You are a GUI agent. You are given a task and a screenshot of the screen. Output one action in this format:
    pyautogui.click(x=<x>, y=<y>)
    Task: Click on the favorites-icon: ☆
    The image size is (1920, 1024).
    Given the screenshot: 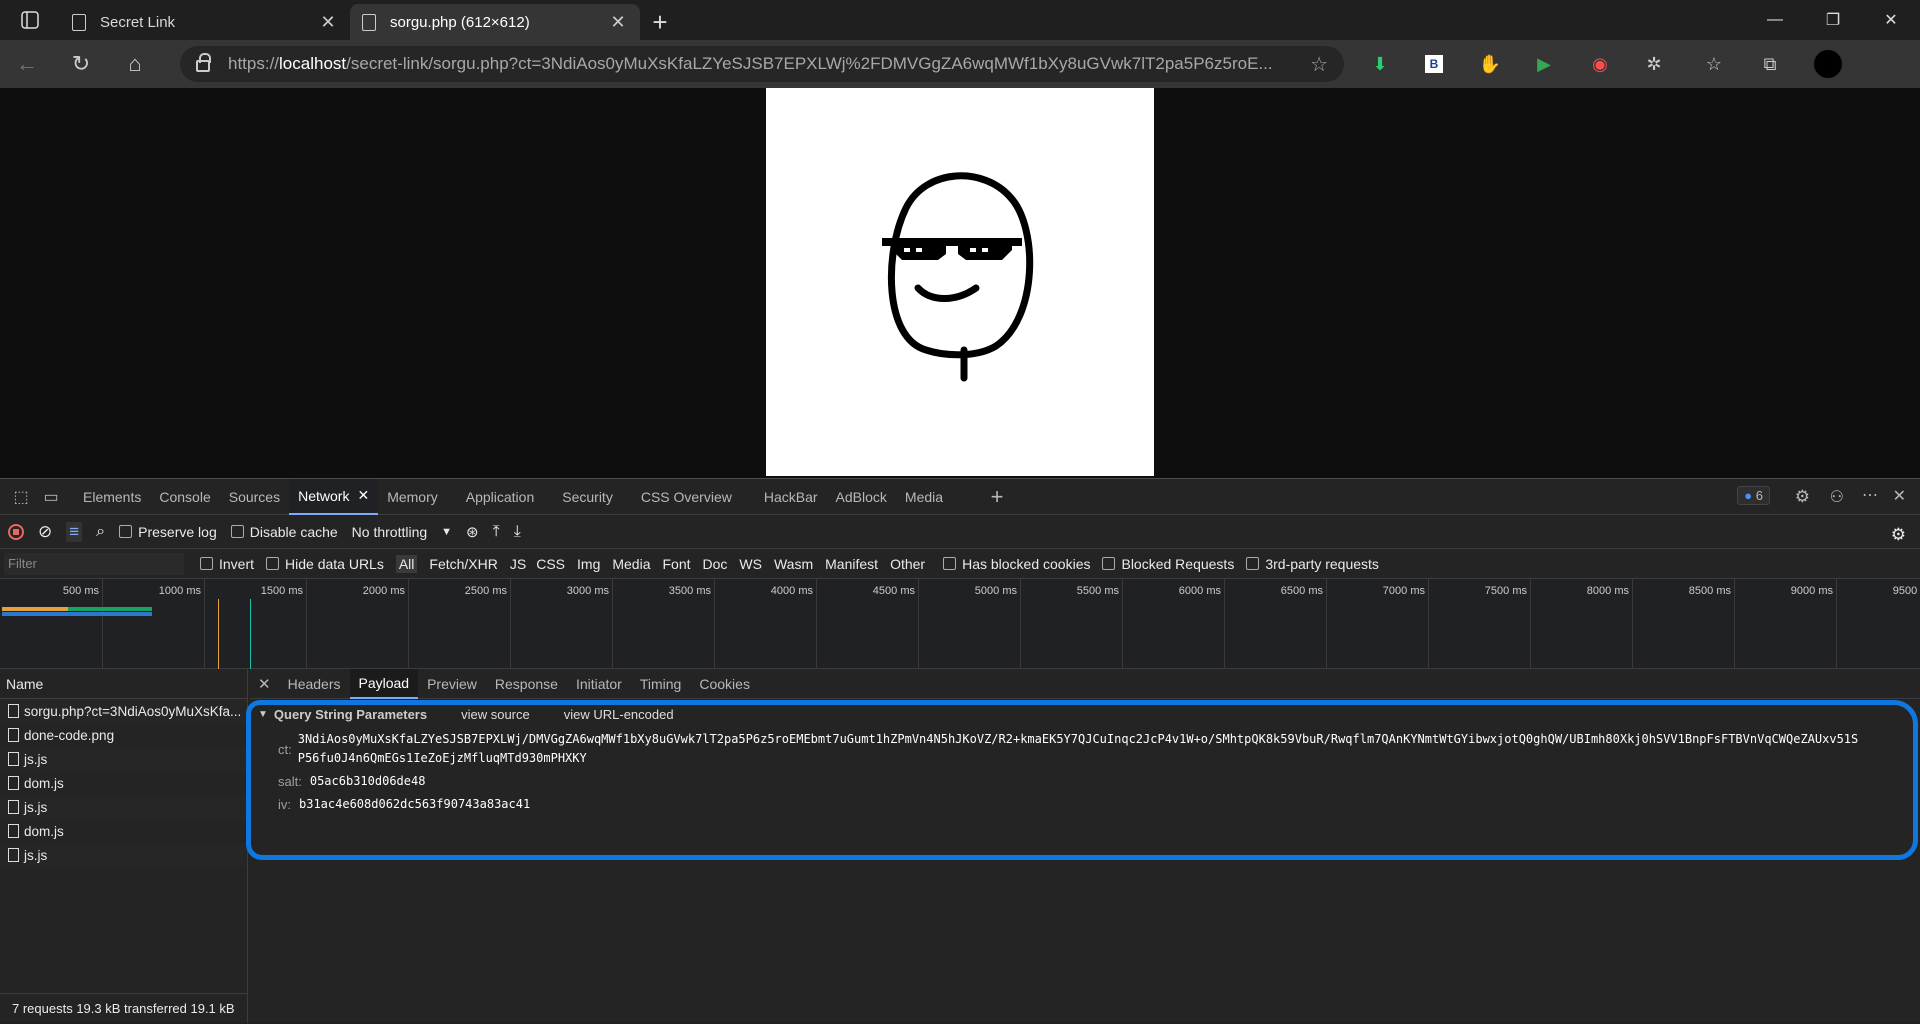 What is the action you would take?
    pyautogui.click(x=1714, y=64)
    